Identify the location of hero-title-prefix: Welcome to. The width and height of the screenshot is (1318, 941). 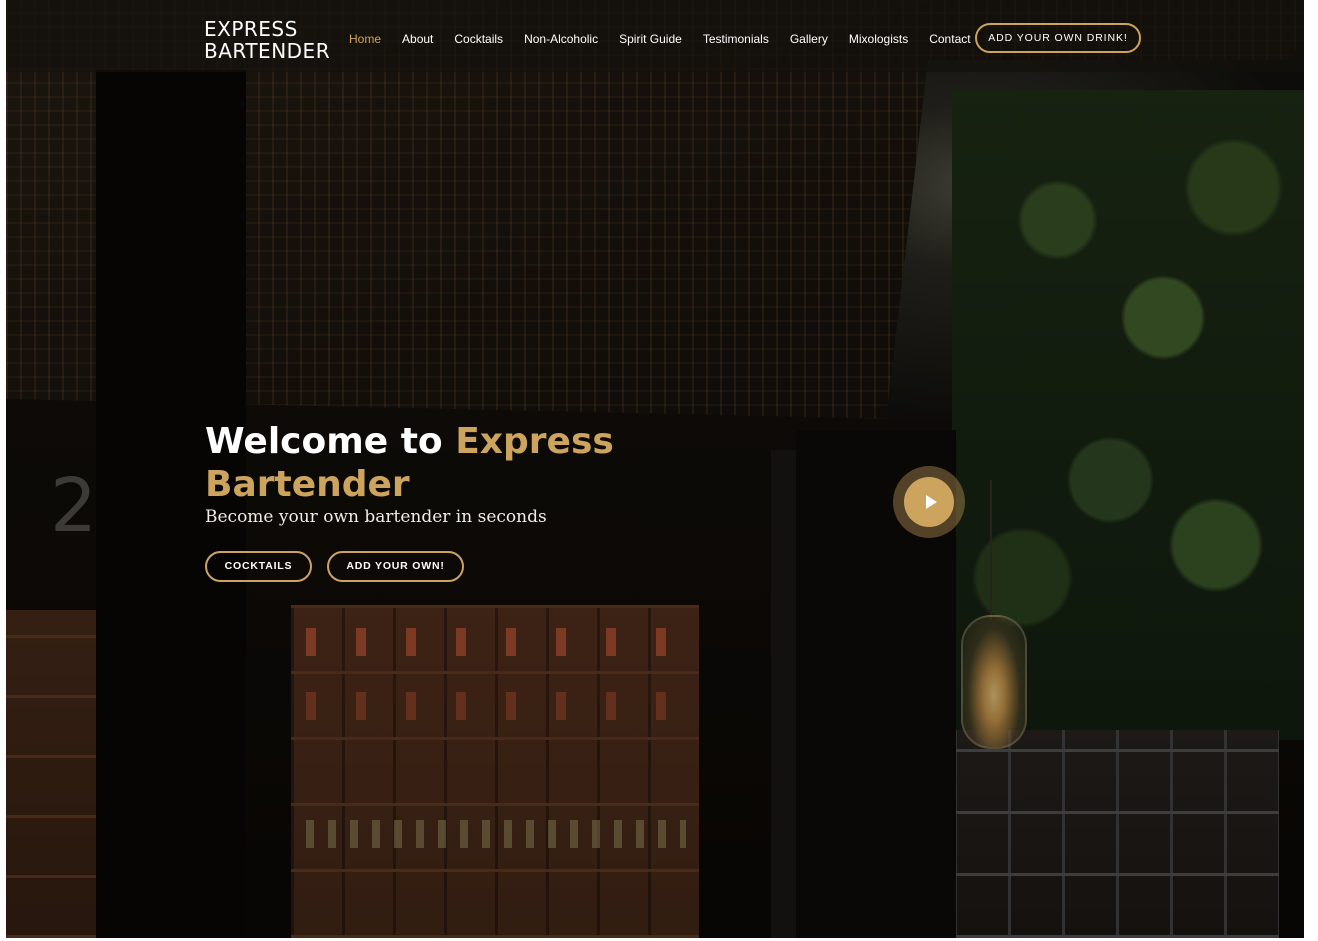
(330, 441).